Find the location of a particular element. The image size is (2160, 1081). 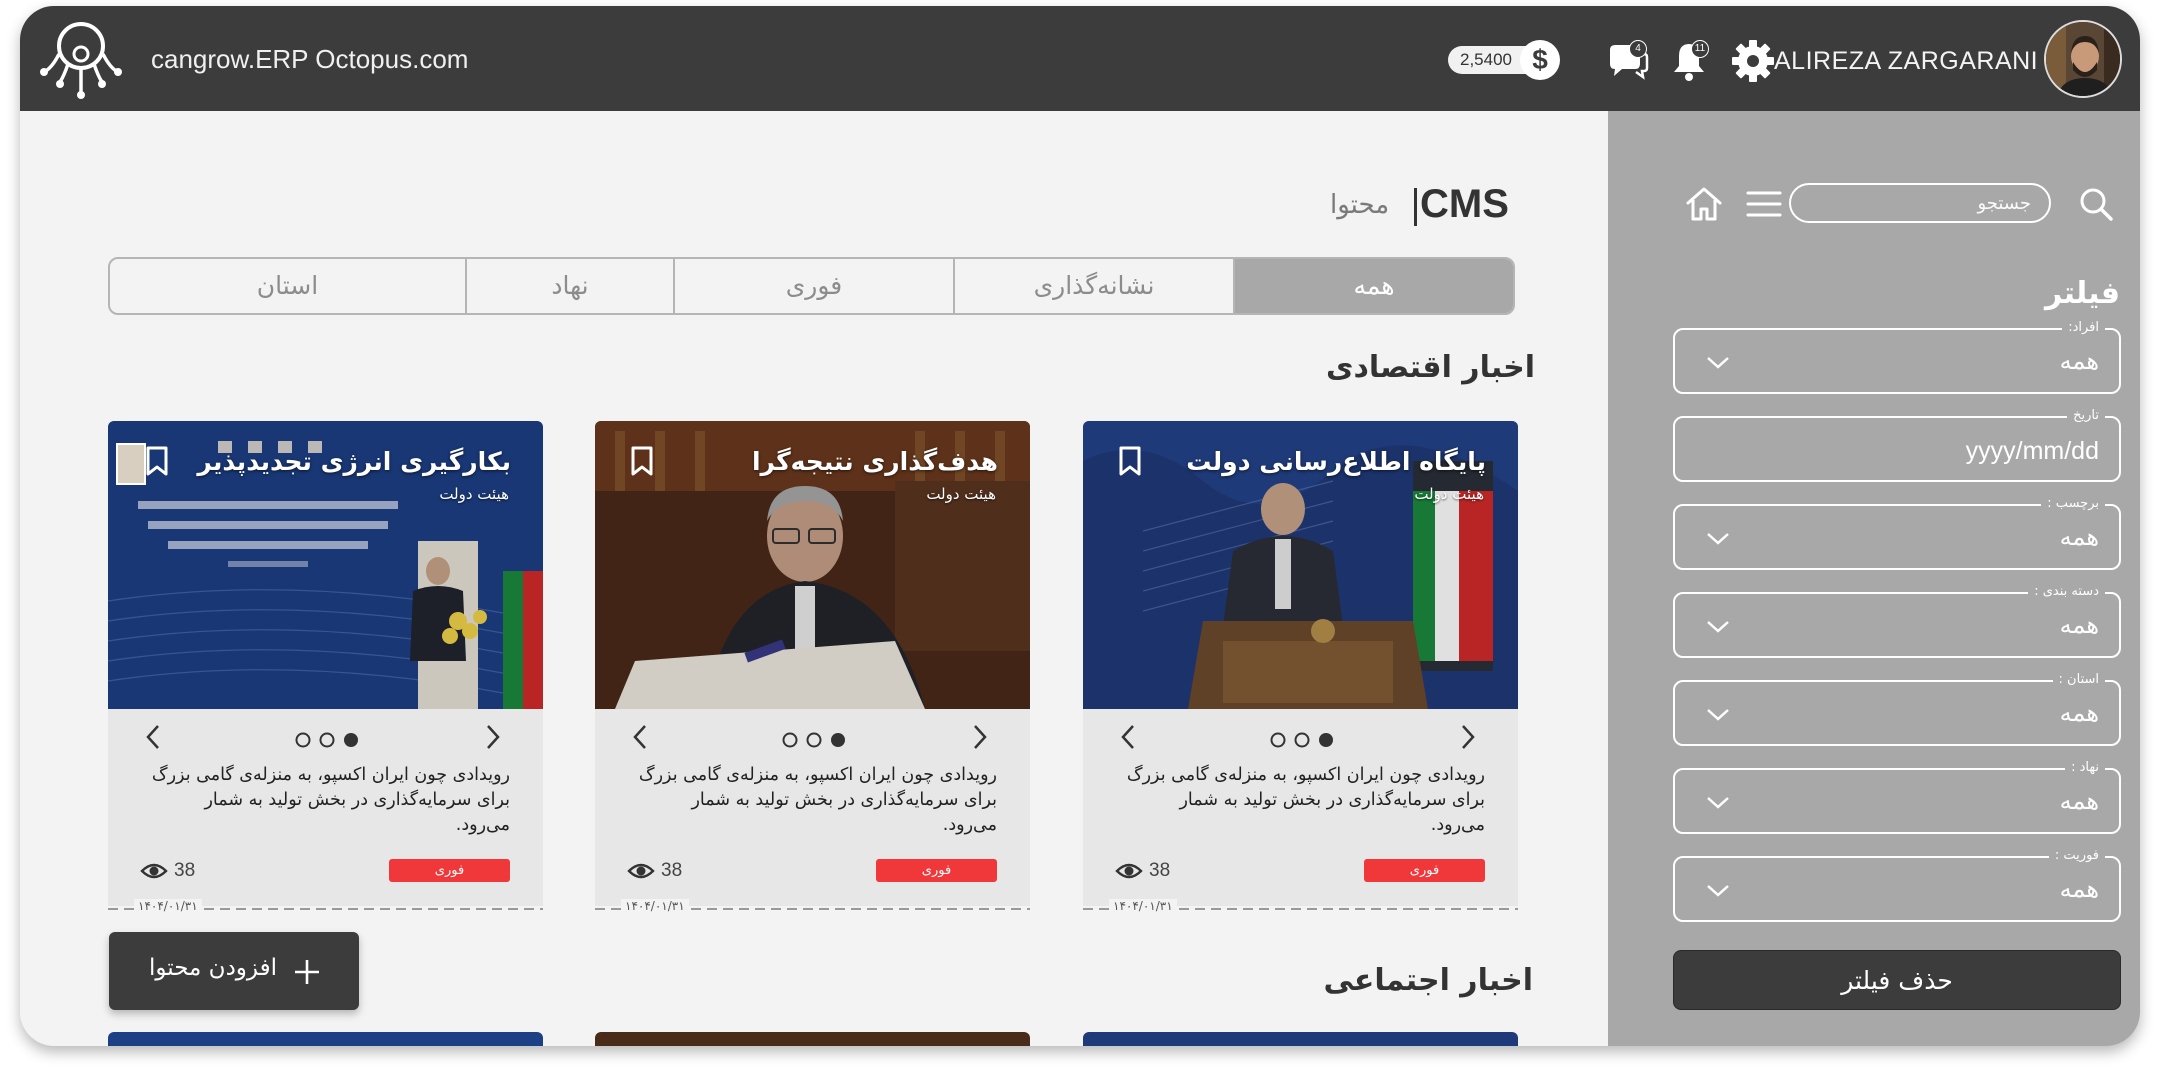

dollar-icon: $ is located at coordinates (1540, 60).